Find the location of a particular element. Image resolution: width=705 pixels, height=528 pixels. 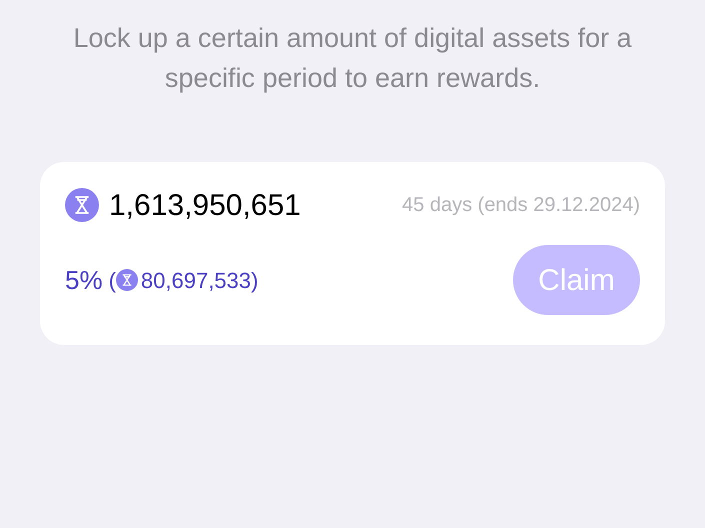

reward-rate: 5% is located at coordinates (84, 280).